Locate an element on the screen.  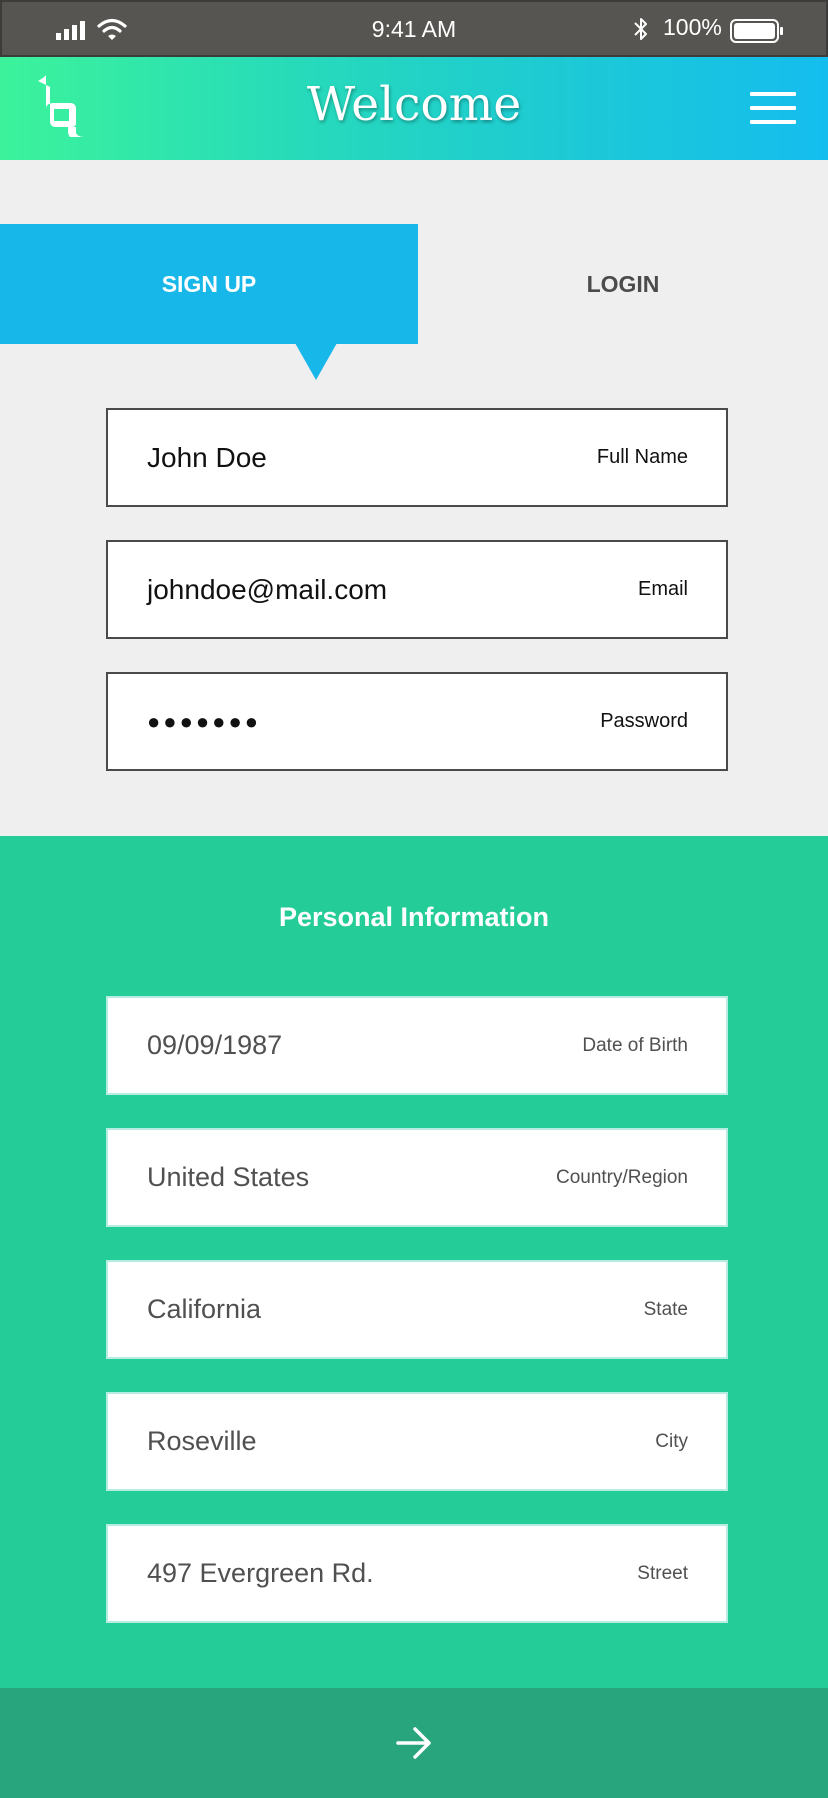
street-label: Street is located at coordinates (662, 1573).